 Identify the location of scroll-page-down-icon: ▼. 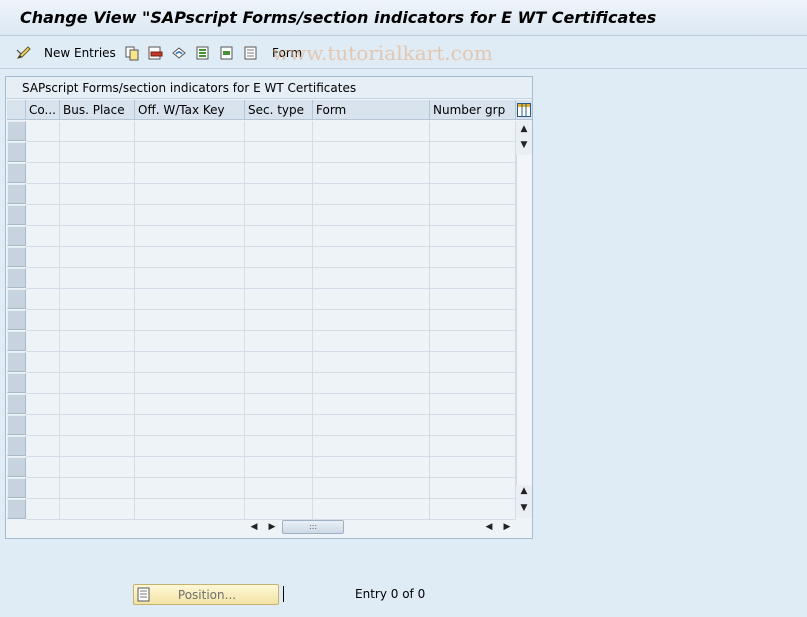
(524, 508).